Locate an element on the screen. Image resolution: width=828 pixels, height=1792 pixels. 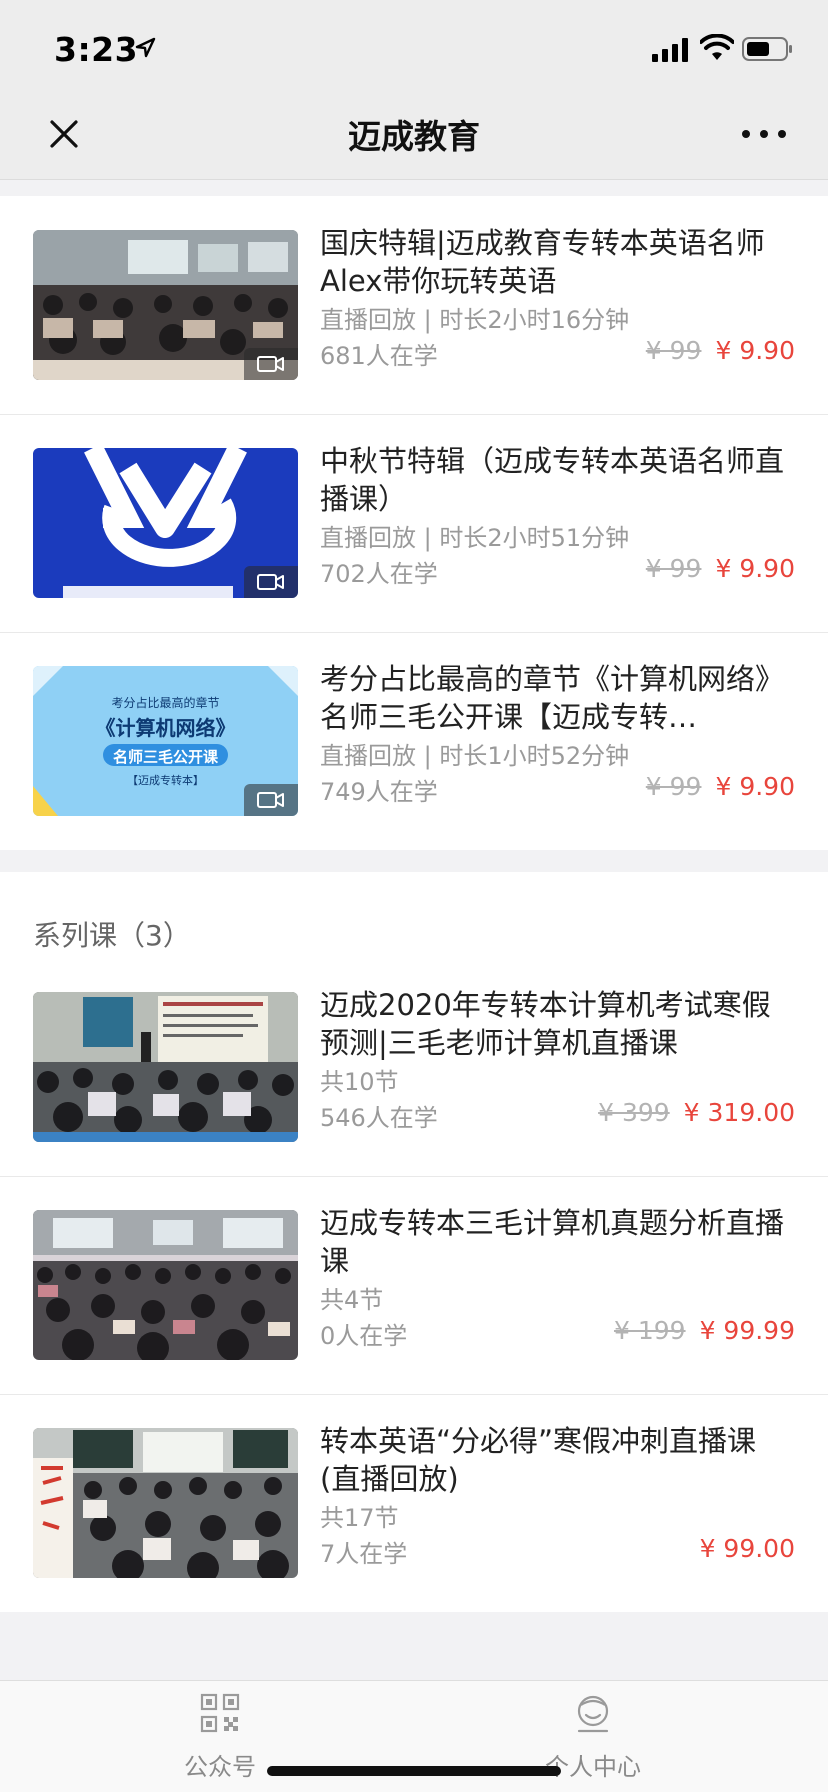
course-meta: 共4节 is located at coordinates (352, 1300).